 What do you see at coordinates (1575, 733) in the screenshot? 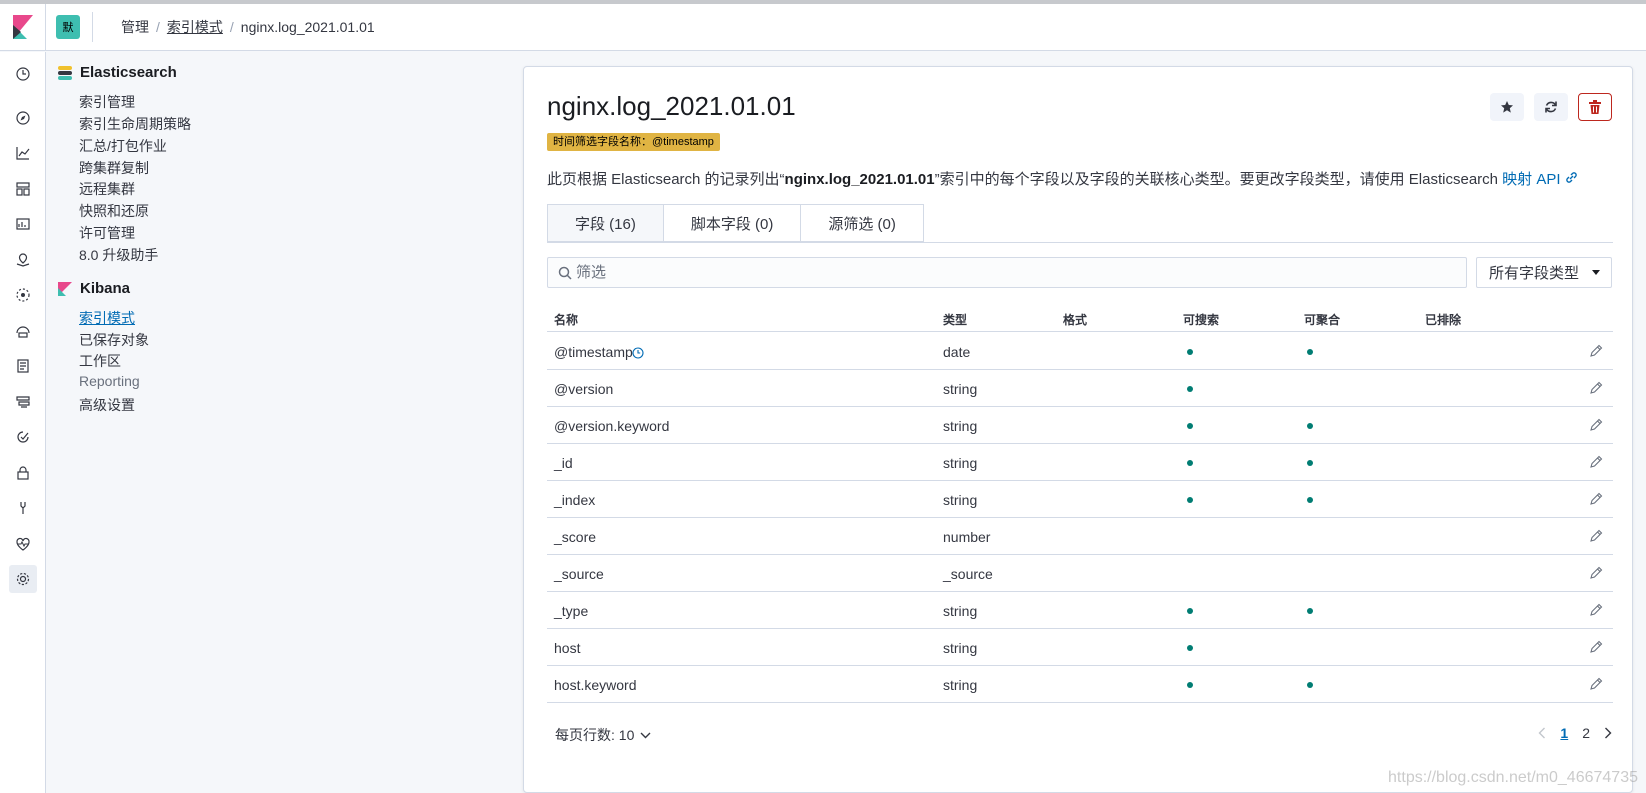
I see `pagination: 1 2` at bounding box center [1575, 733].